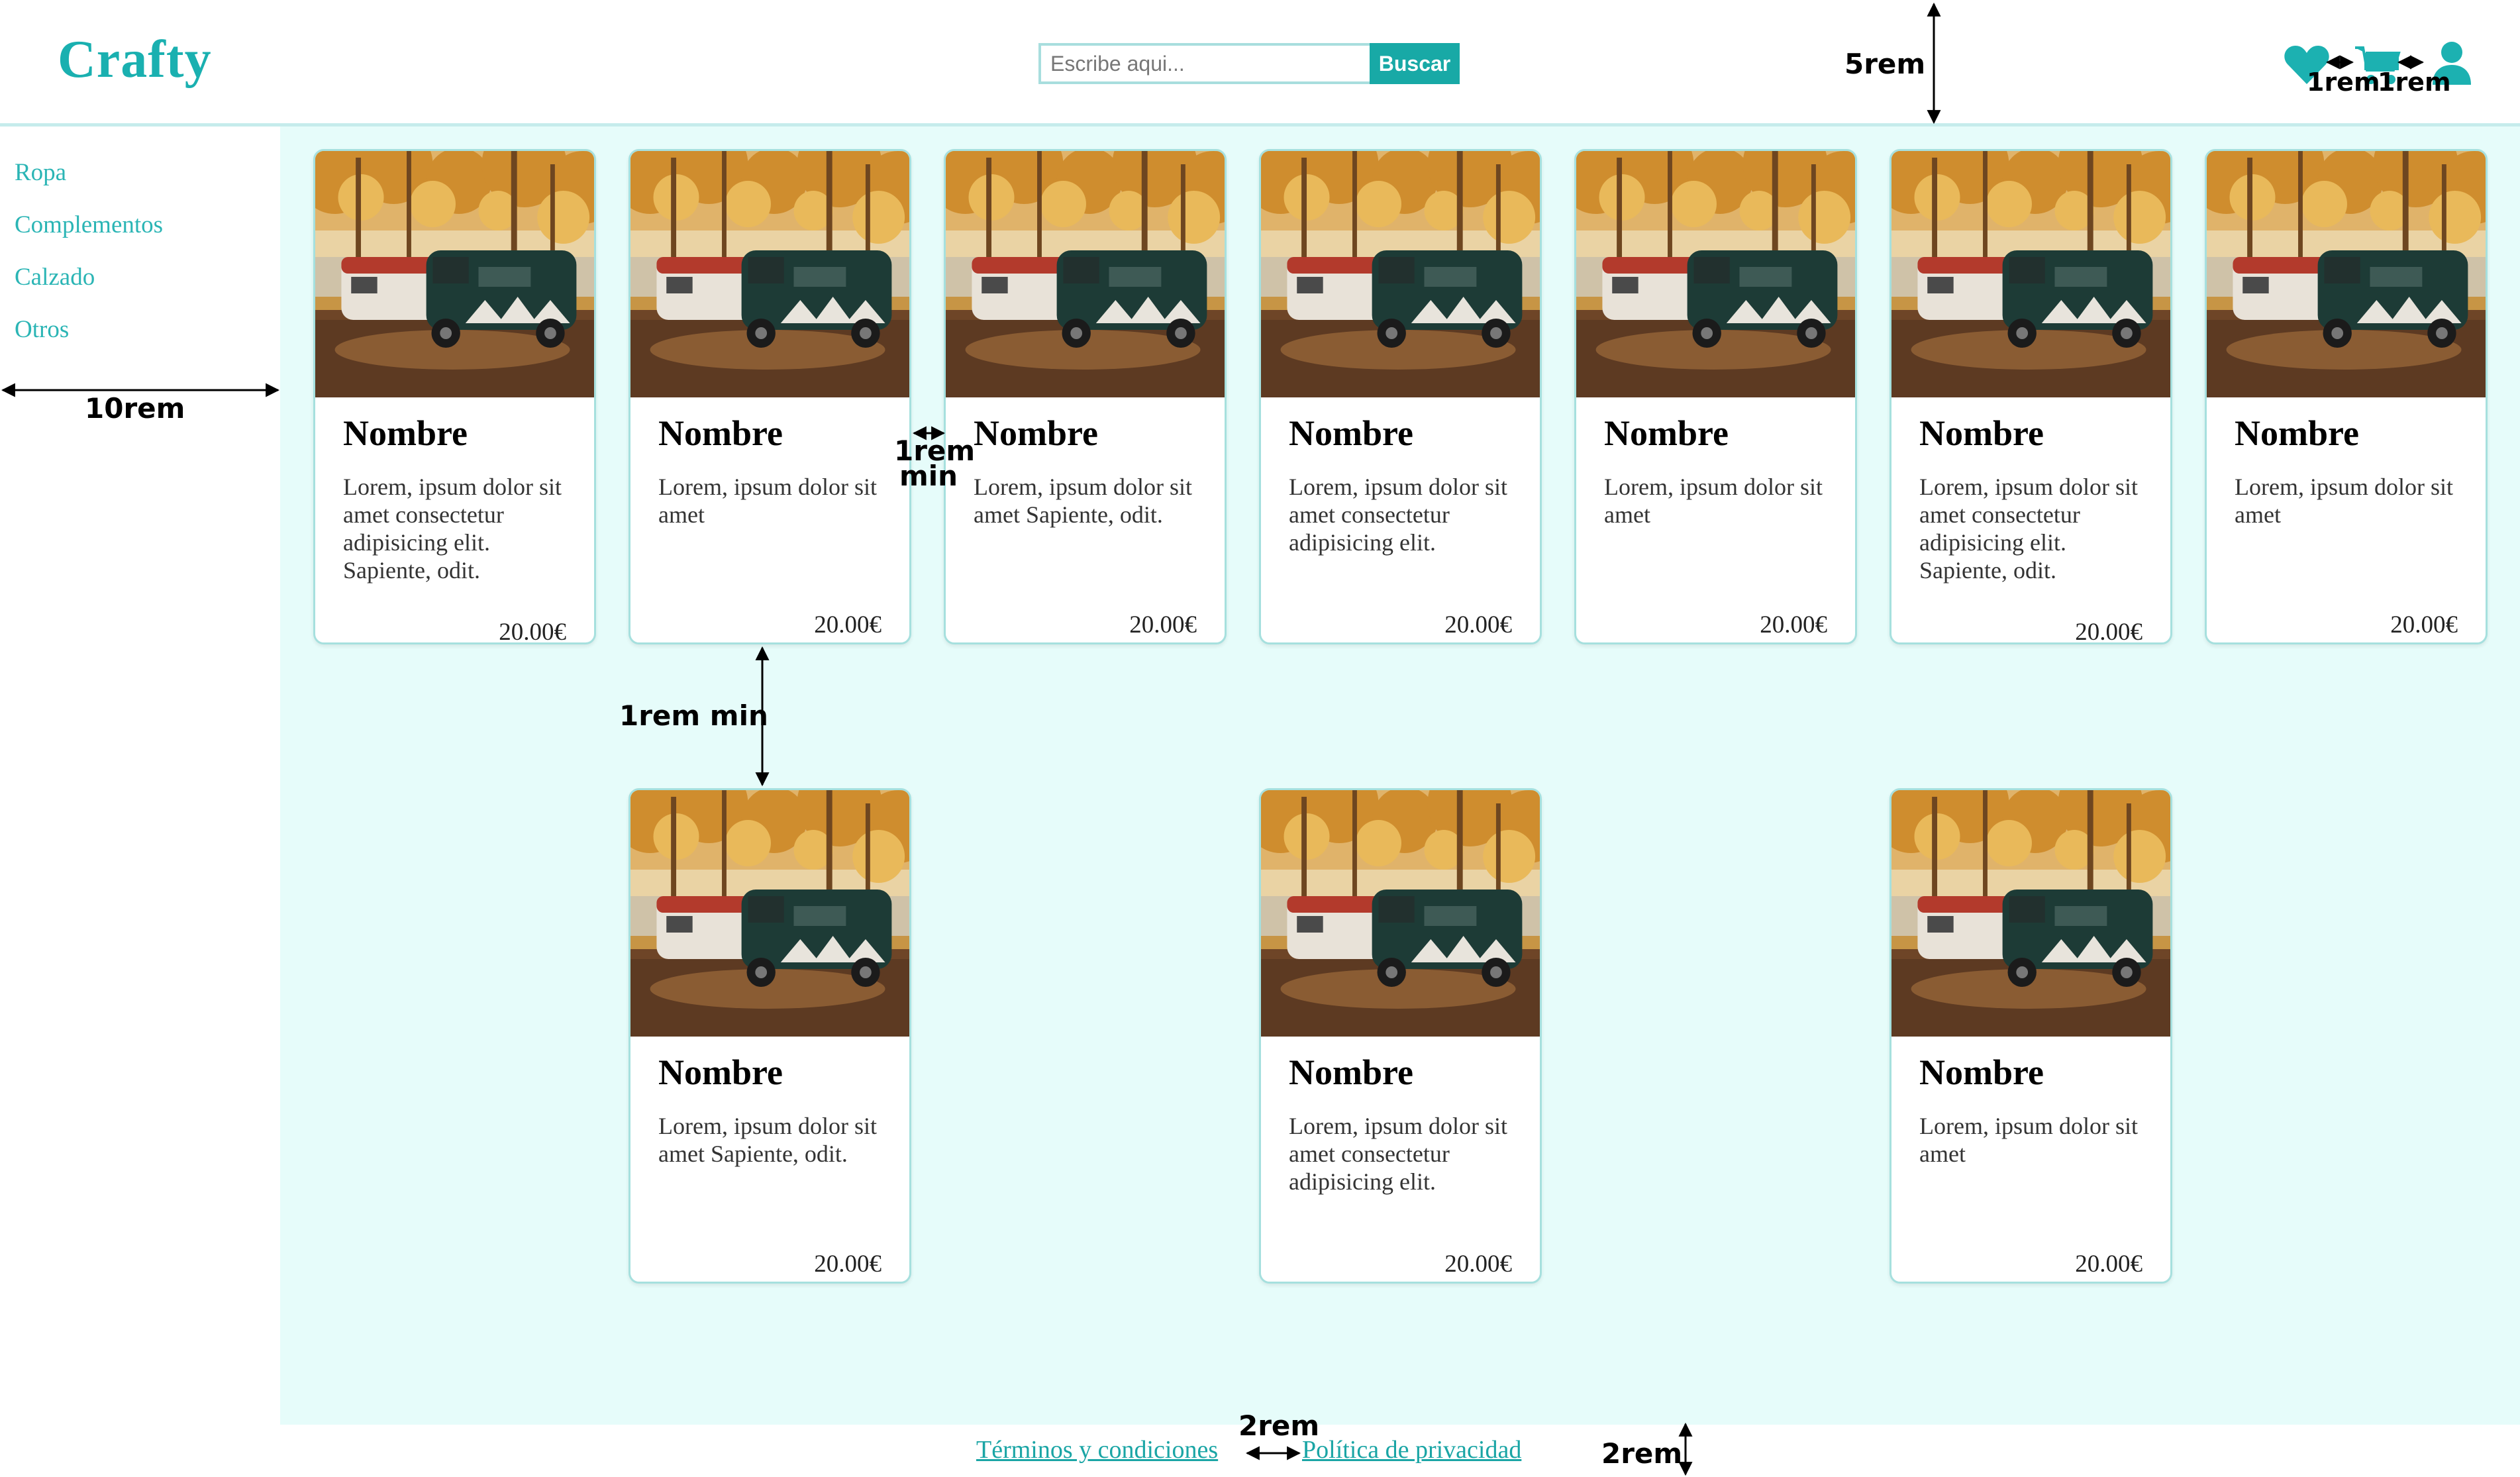  Describe the element at coordinates (40, 173) in the screenshot. I see `sidebar-item-ropa: Ropa` at that location.